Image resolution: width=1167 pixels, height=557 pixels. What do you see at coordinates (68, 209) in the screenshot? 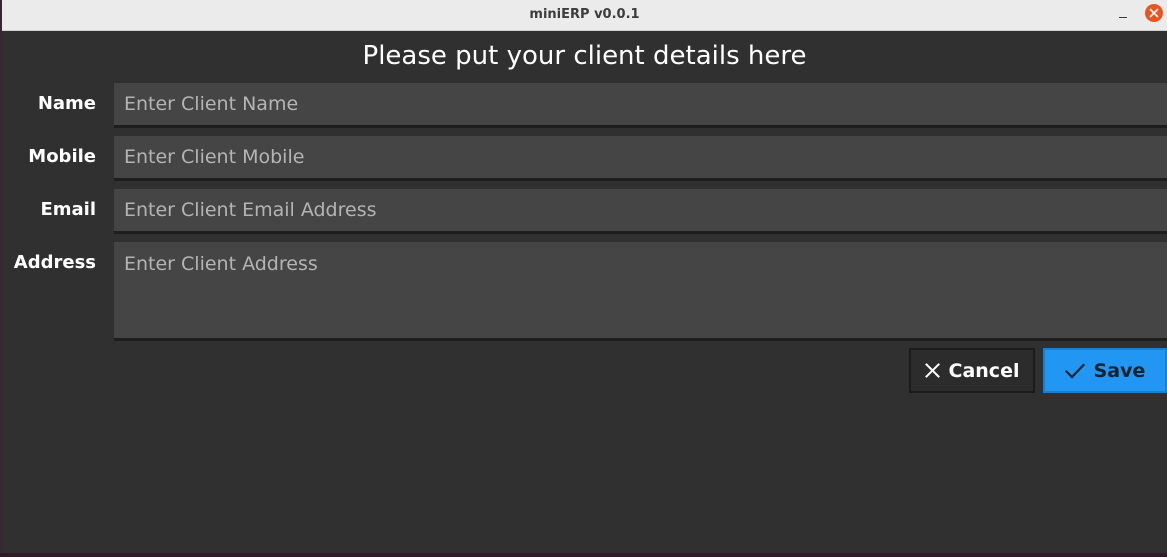
I see `email-label: Email` at bounding box center [68, 209].